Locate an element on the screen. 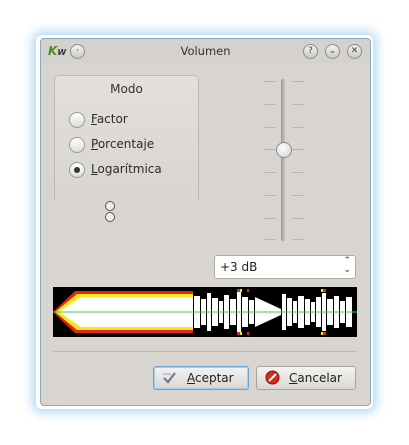  ok-label: ceptar is located at coordinates (214, 378).